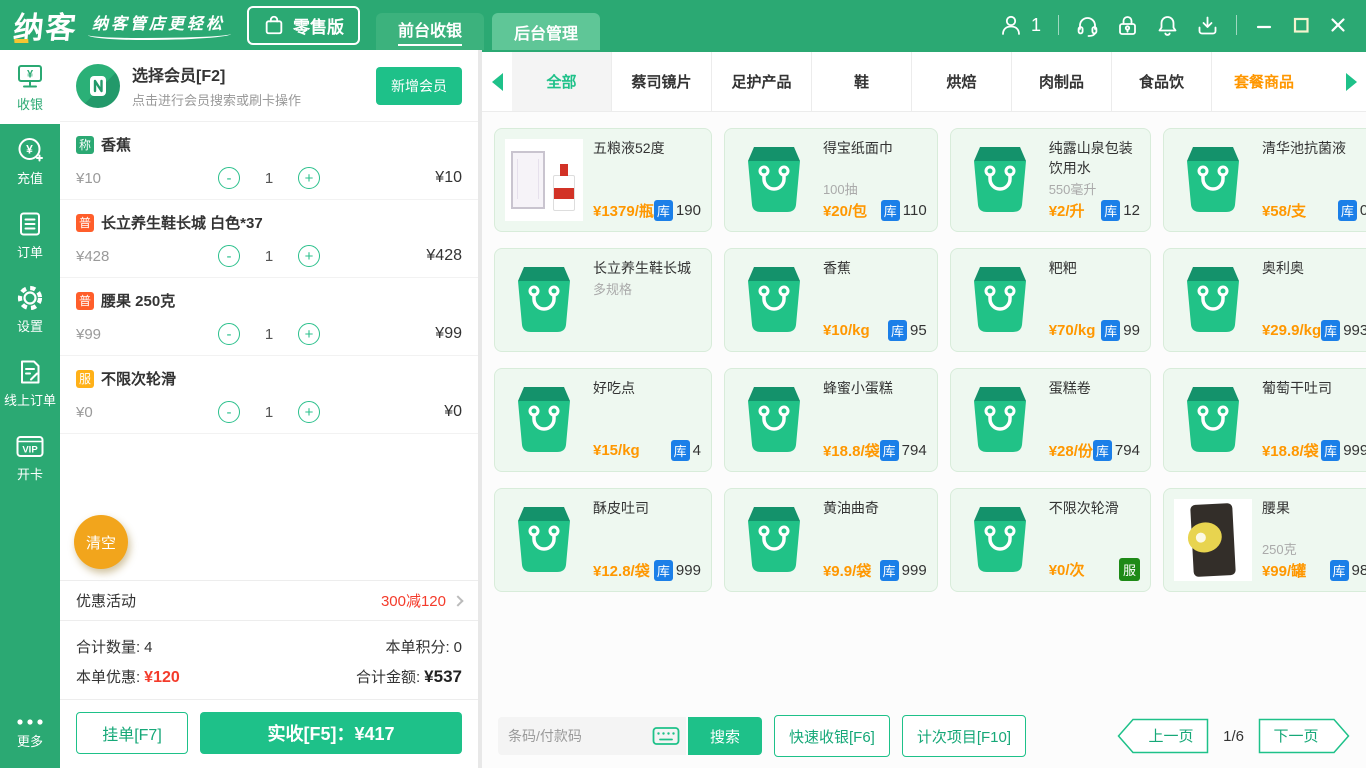 The image size is (1366, 768). What do you see at coordinates (830, 180) in the screenshot?
I see `product-card: 得宝纸面巾 100抽 ¥20/包库 110` at bounding box center [830, 180].